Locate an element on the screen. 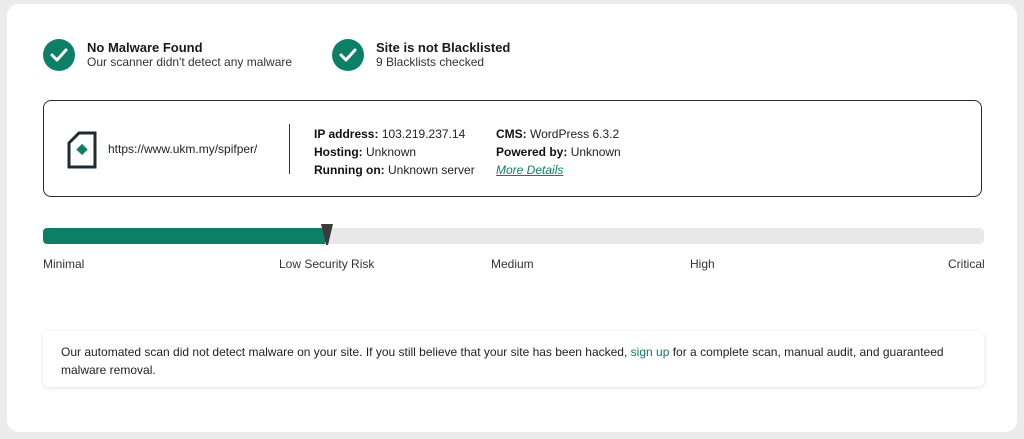 The width and height of the screenshot is (1024, 439). risk-label-minimal: Minimal is located at coordinates (64, 264).